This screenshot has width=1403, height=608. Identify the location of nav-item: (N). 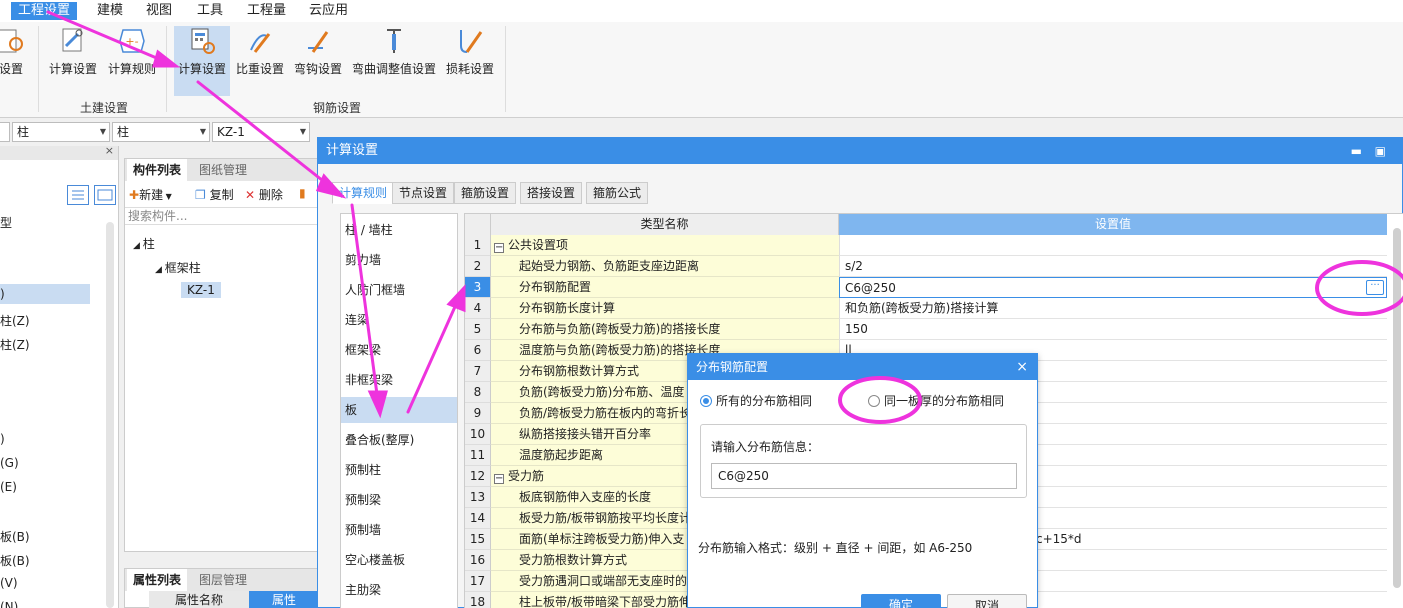
(9, 604).